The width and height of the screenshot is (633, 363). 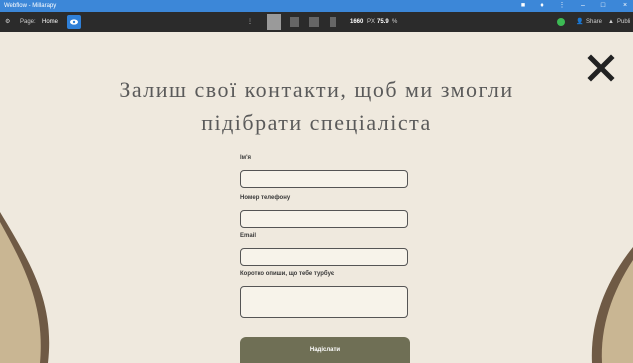 I want to click on share-button: Share, so click(x=594, y=22).